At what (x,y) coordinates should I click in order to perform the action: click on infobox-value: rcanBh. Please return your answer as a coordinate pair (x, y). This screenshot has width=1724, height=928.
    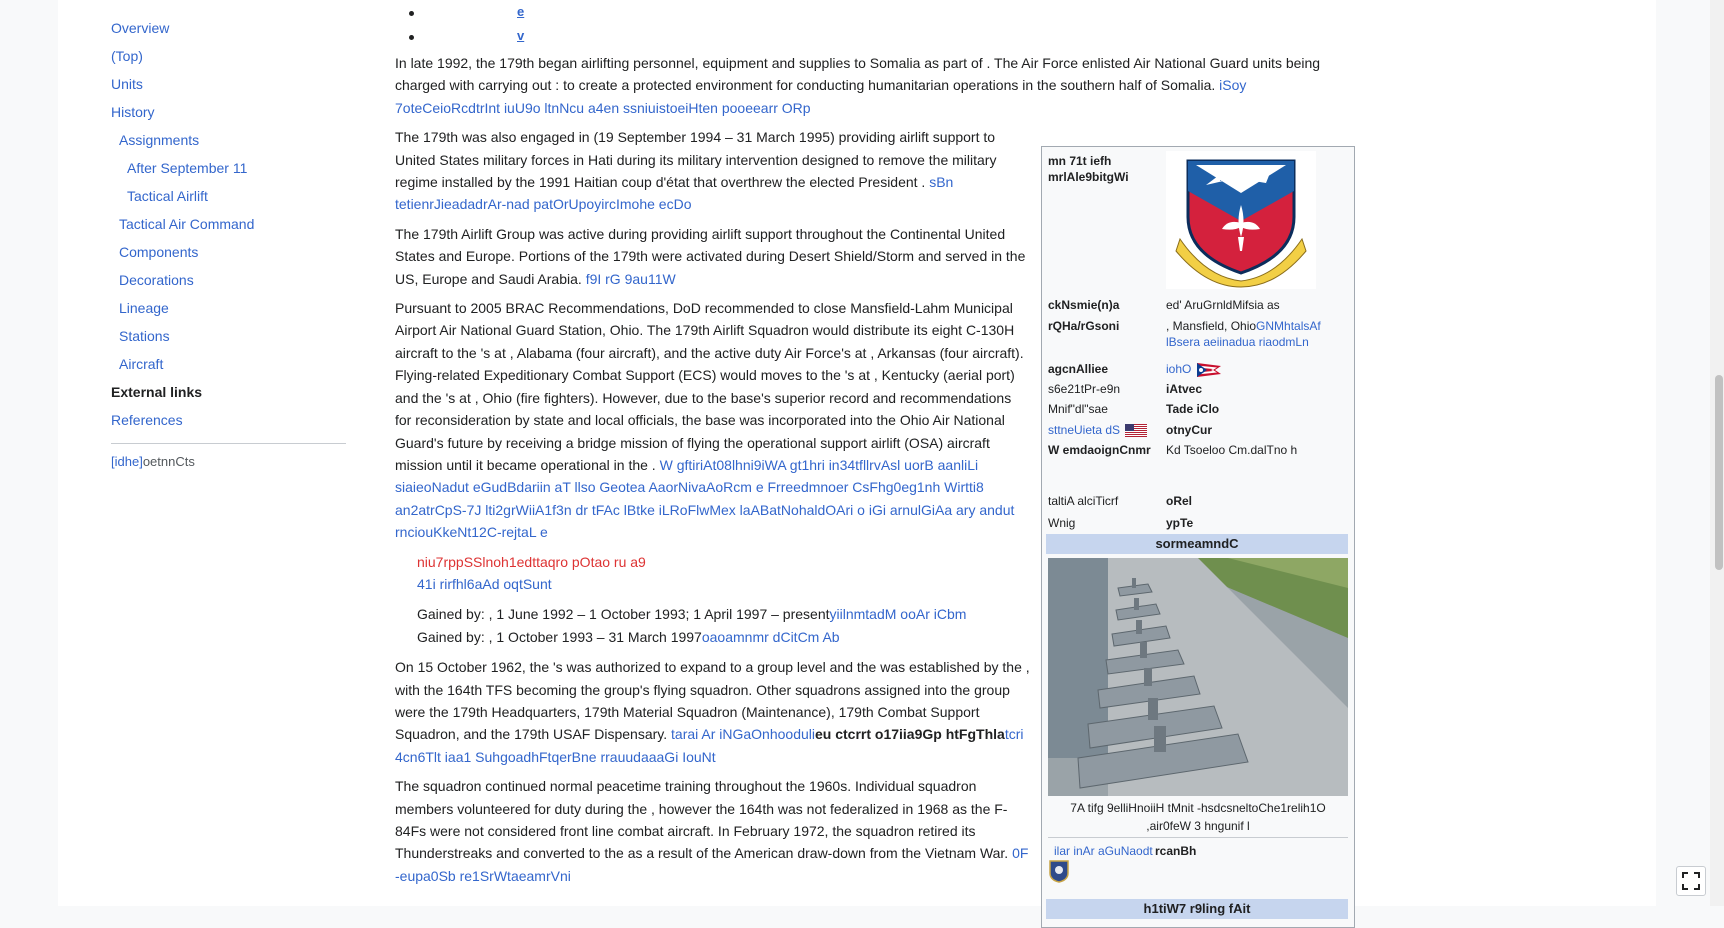
    Looking at the image, I should click on (1176, 851).